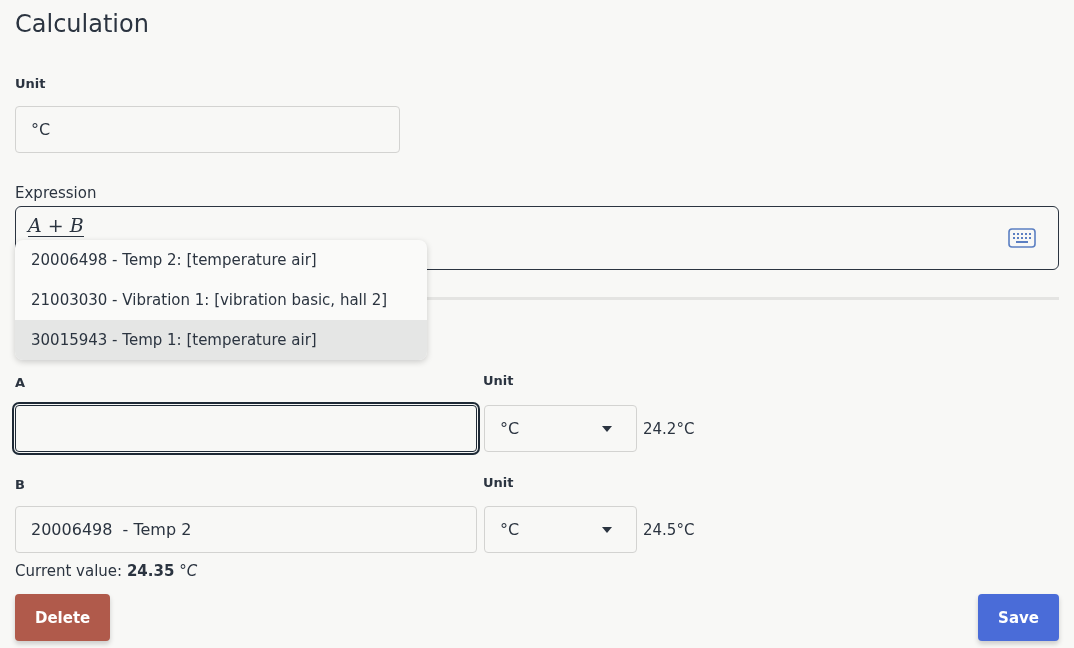 This screenshot has height=648, width=1074. I want to click on field-label: Expression, so click(56, 193).